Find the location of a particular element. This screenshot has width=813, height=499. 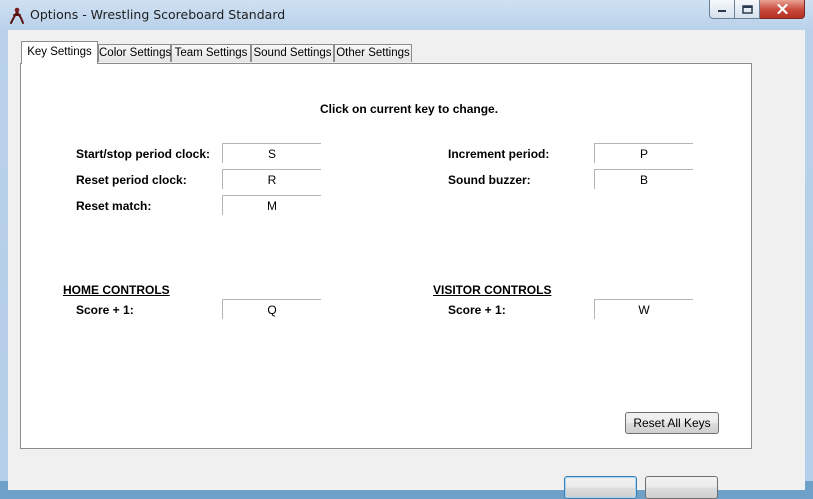

minimize-button is located at coordinates (722, 9).